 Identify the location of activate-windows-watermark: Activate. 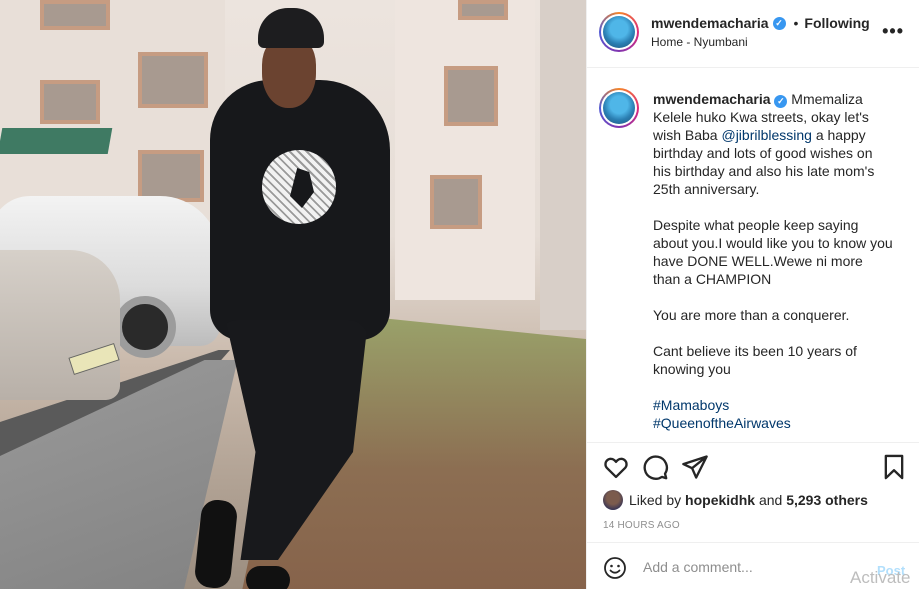
(880, 577).